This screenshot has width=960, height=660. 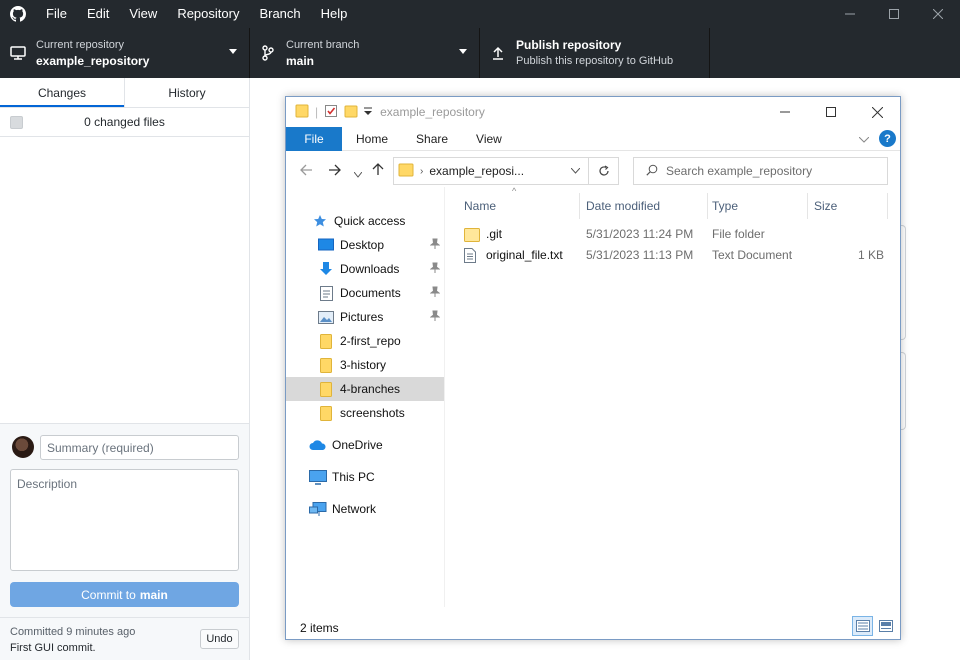 I want to click on item-count: 2 items, so click(x=319, y=628).